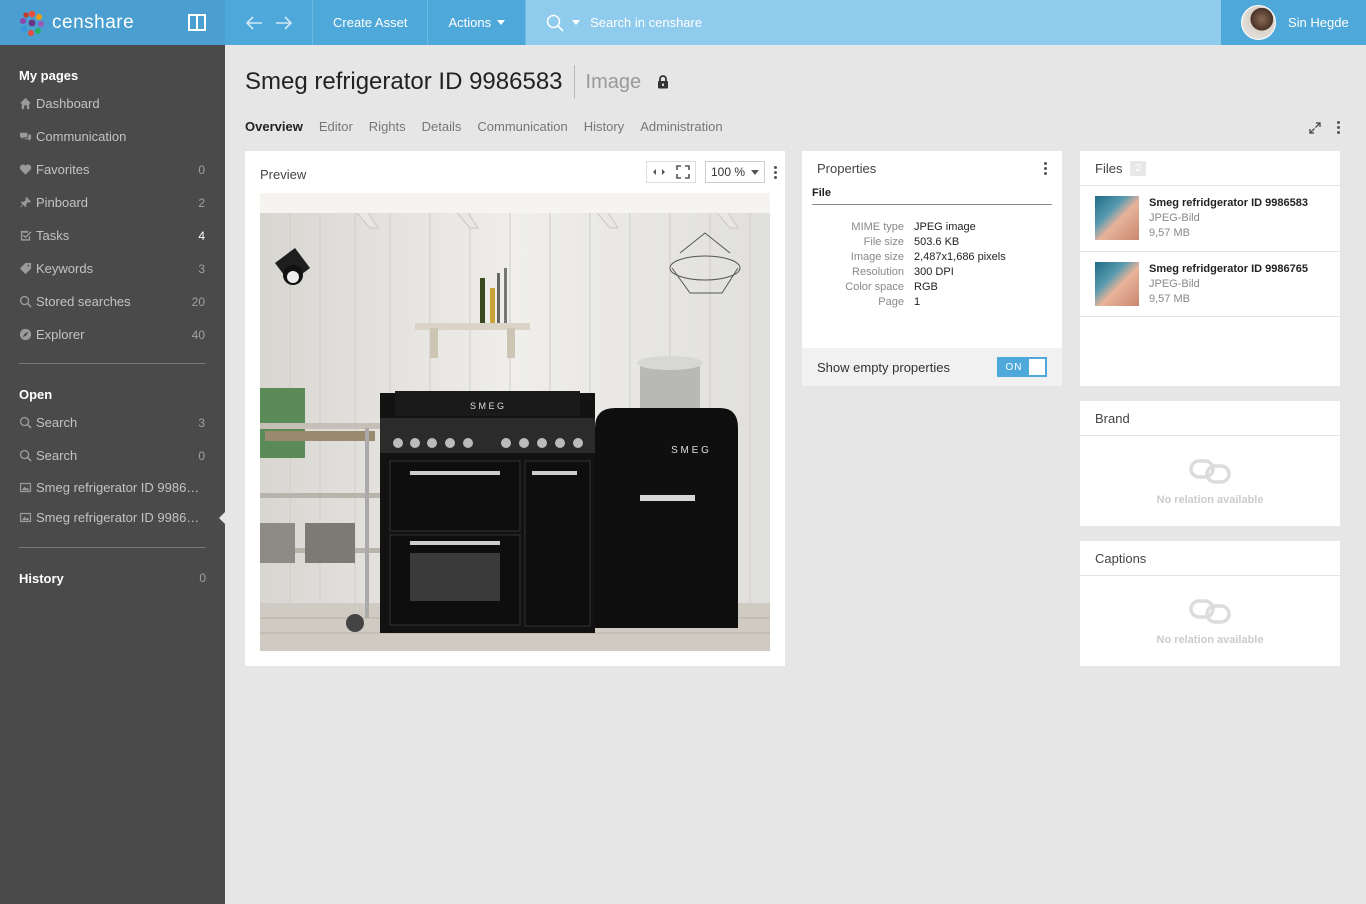  Describe the element at coordinates (926, 287) in the screenshot. I see `property-value: RGB` at that location.